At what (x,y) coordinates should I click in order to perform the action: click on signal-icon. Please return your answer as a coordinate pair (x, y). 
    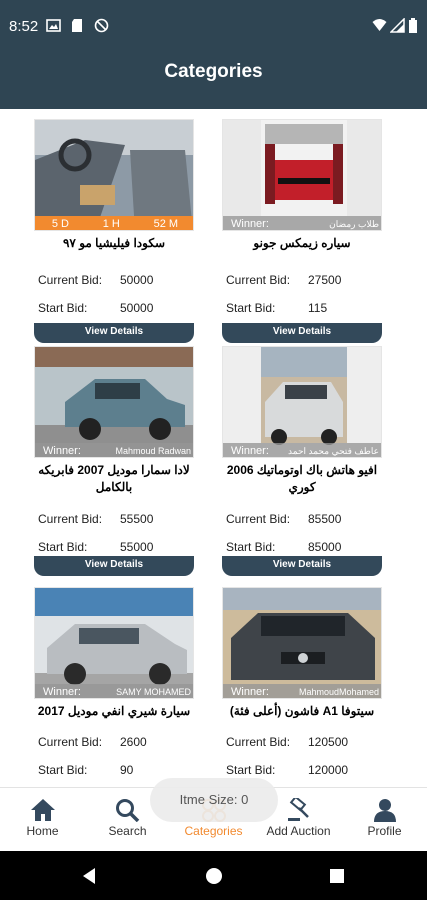
    Looking at the image, I should click on (397, 25).